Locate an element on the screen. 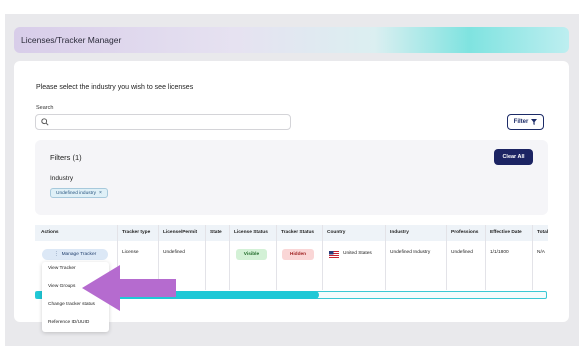  search-label: Search is located at coordinates (45, 108).